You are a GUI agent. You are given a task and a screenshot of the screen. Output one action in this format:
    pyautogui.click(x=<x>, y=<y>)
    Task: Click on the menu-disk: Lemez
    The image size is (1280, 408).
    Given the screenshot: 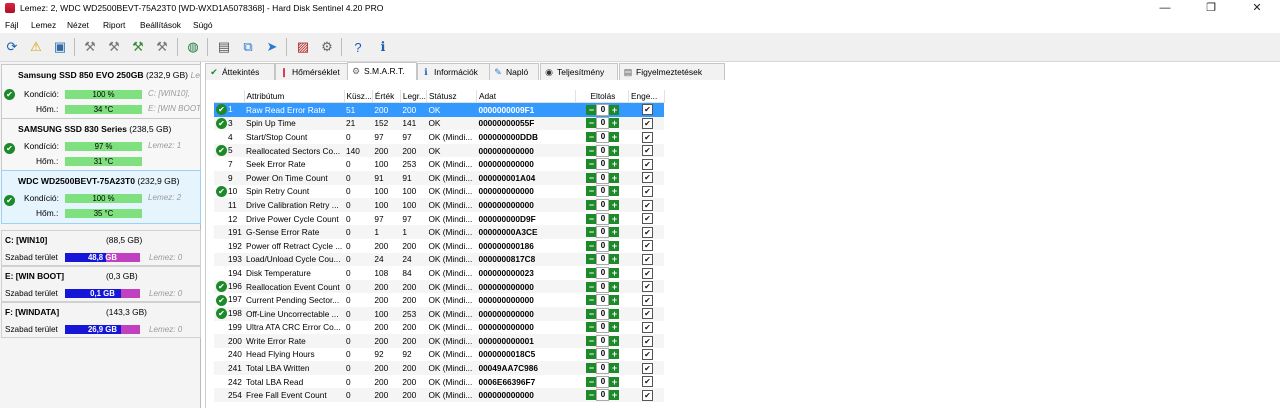 What is the action you would take?
    pyautogui.click(x=43, y=25)
    